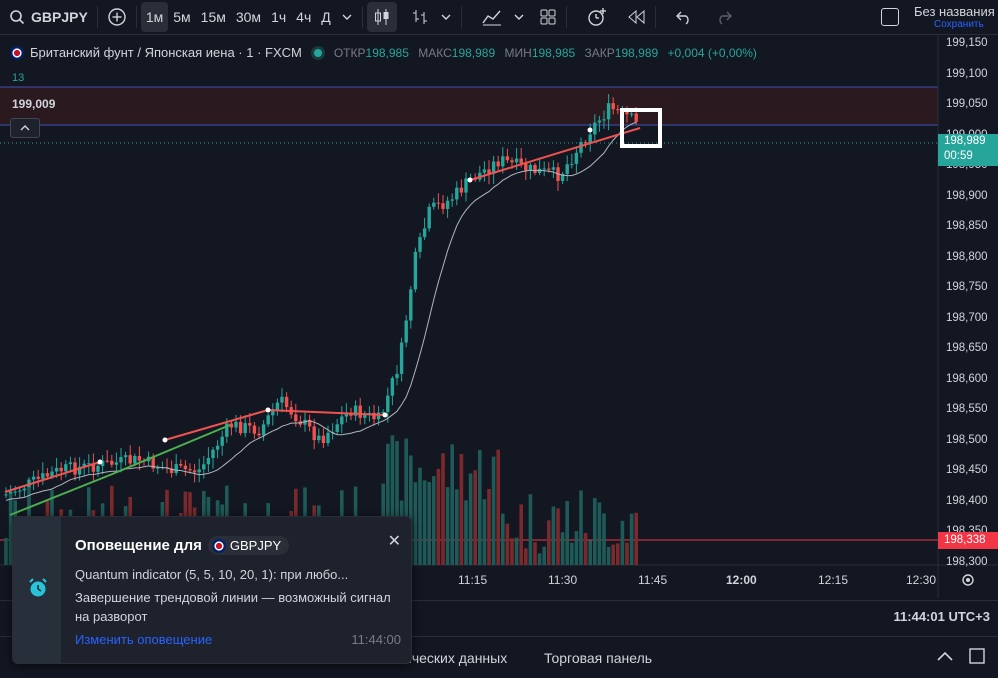 The image size is (998, 678). What do you see at coordinates (977, 657) in the screenshot?
I see `fullscreen-panel-button` at bounding box center [977, 657].